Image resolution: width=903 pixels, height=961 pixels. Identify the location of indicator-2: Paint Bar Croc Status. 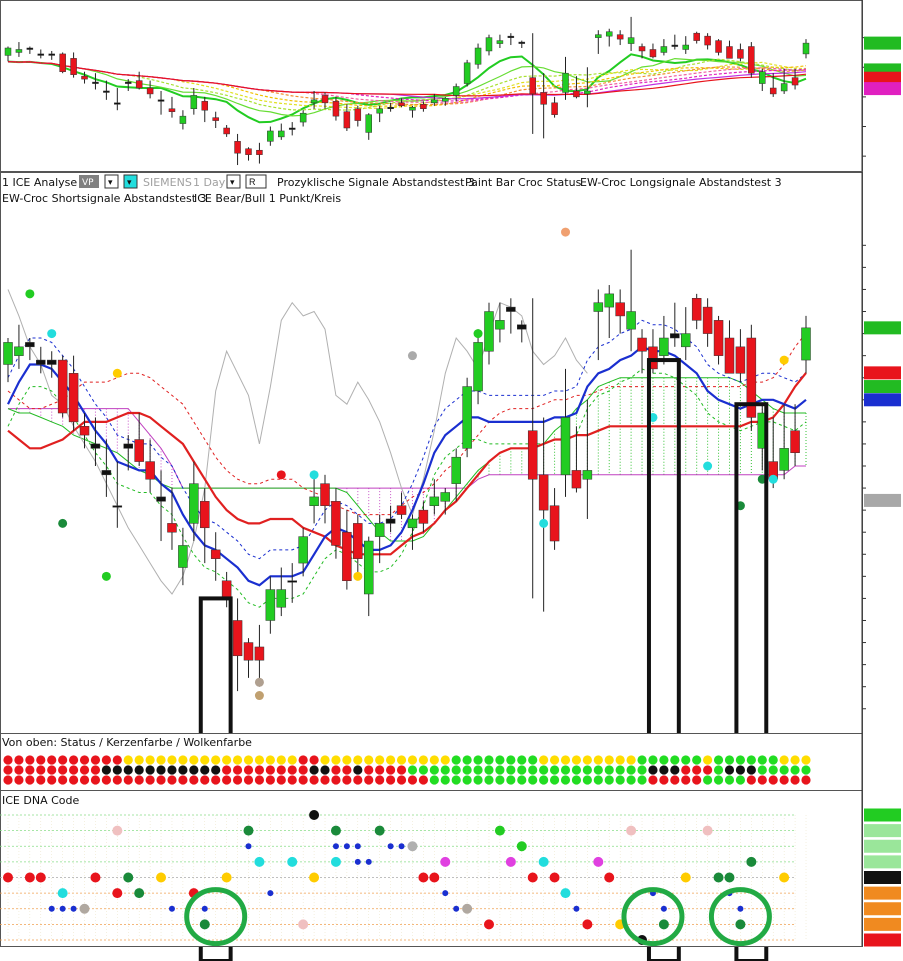
(523, 182).